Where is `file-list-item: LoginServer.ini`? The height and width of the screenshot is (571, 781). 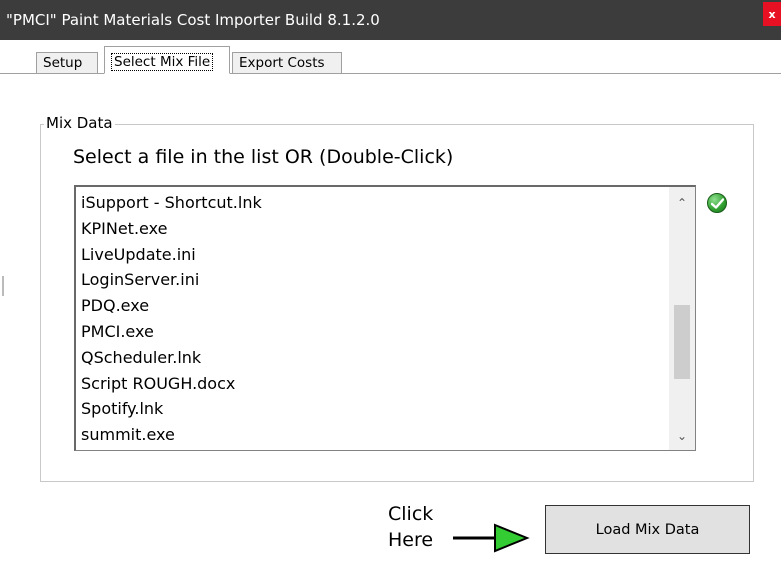
file-list-item: LoginServer.ini is located at coordinates (171, 280).